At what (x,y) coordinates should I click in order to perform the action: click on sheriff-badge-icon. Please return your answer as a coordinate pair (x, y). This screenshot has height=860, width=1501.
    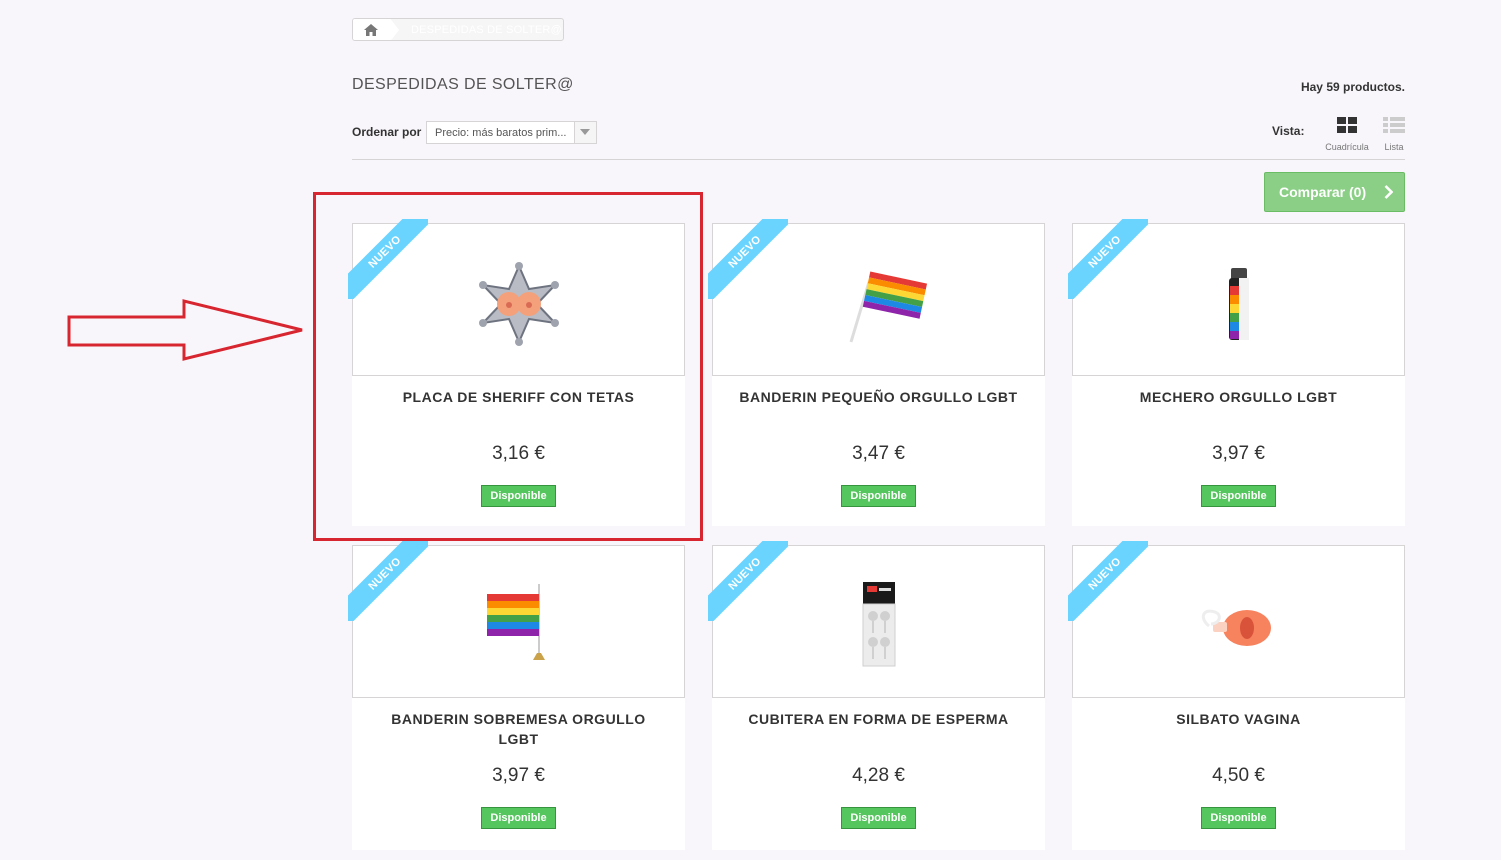
    Looking at the image, I should click on (519, 304).